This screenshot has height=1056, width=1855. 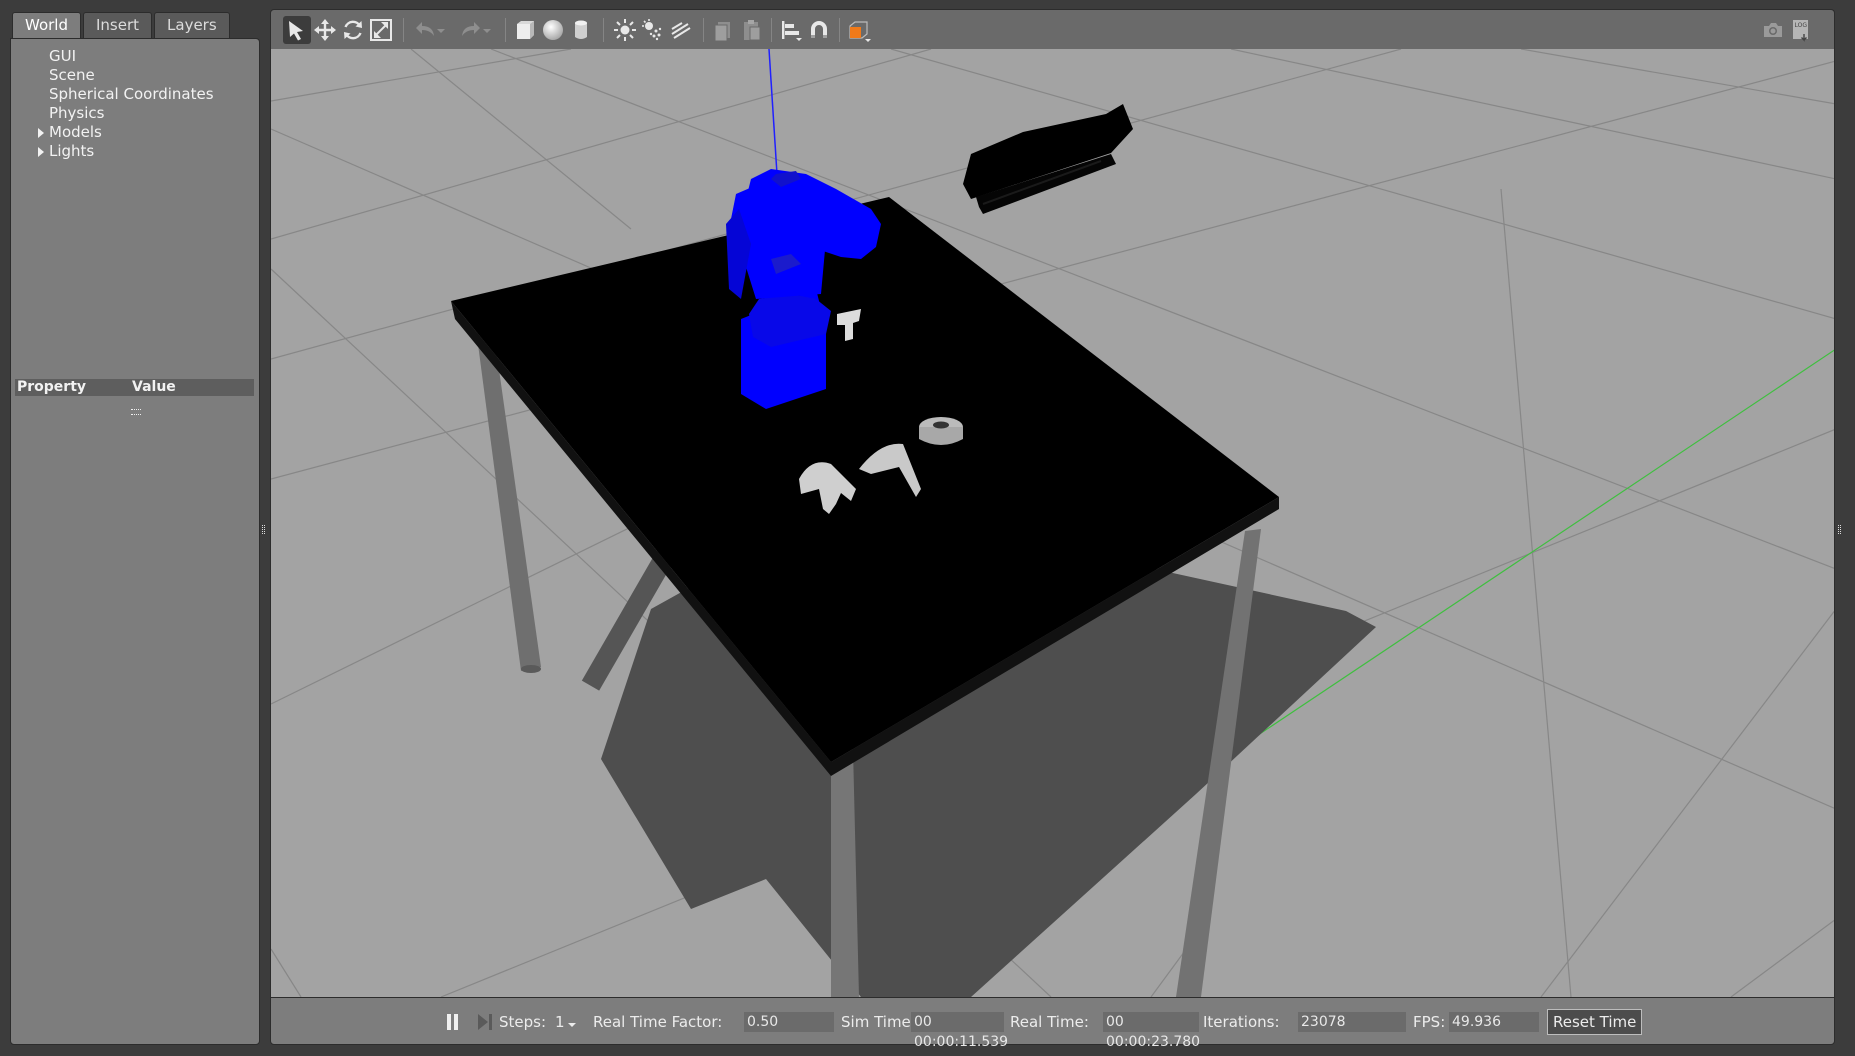 What do you see at coordinates (523, 1022) in the screenshot?
I see `steps-label: Steps:` at bounding box center [523, 1022].